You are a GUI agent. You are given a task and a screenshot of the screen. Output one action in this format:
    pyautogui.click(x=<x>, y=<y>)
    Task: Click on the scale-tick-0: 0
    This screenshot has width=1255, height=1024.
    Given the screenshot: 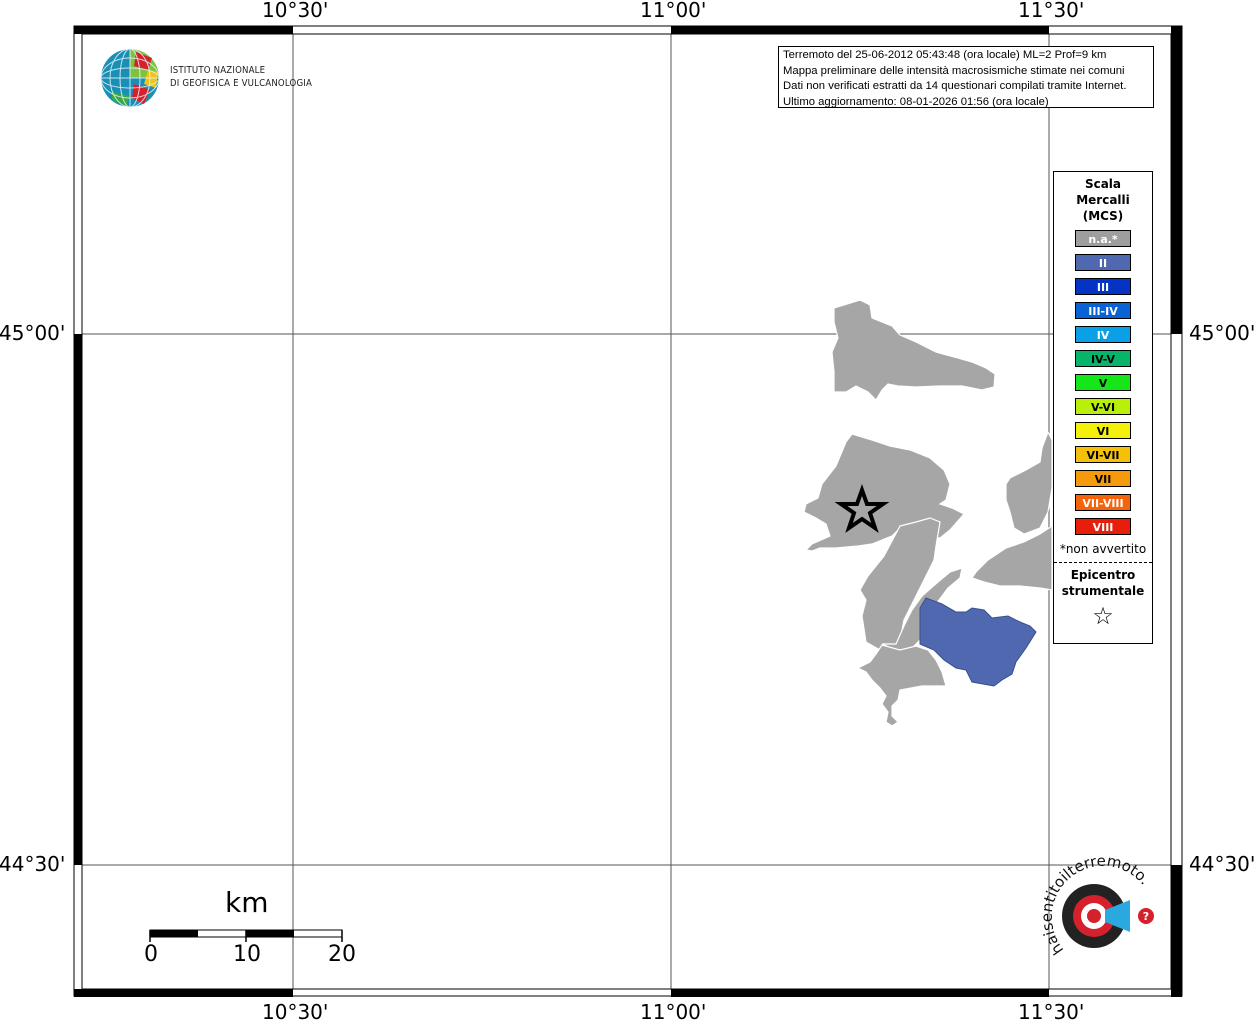 What is the action you would take?
    pyautogui.click(x=151, y=954)
    